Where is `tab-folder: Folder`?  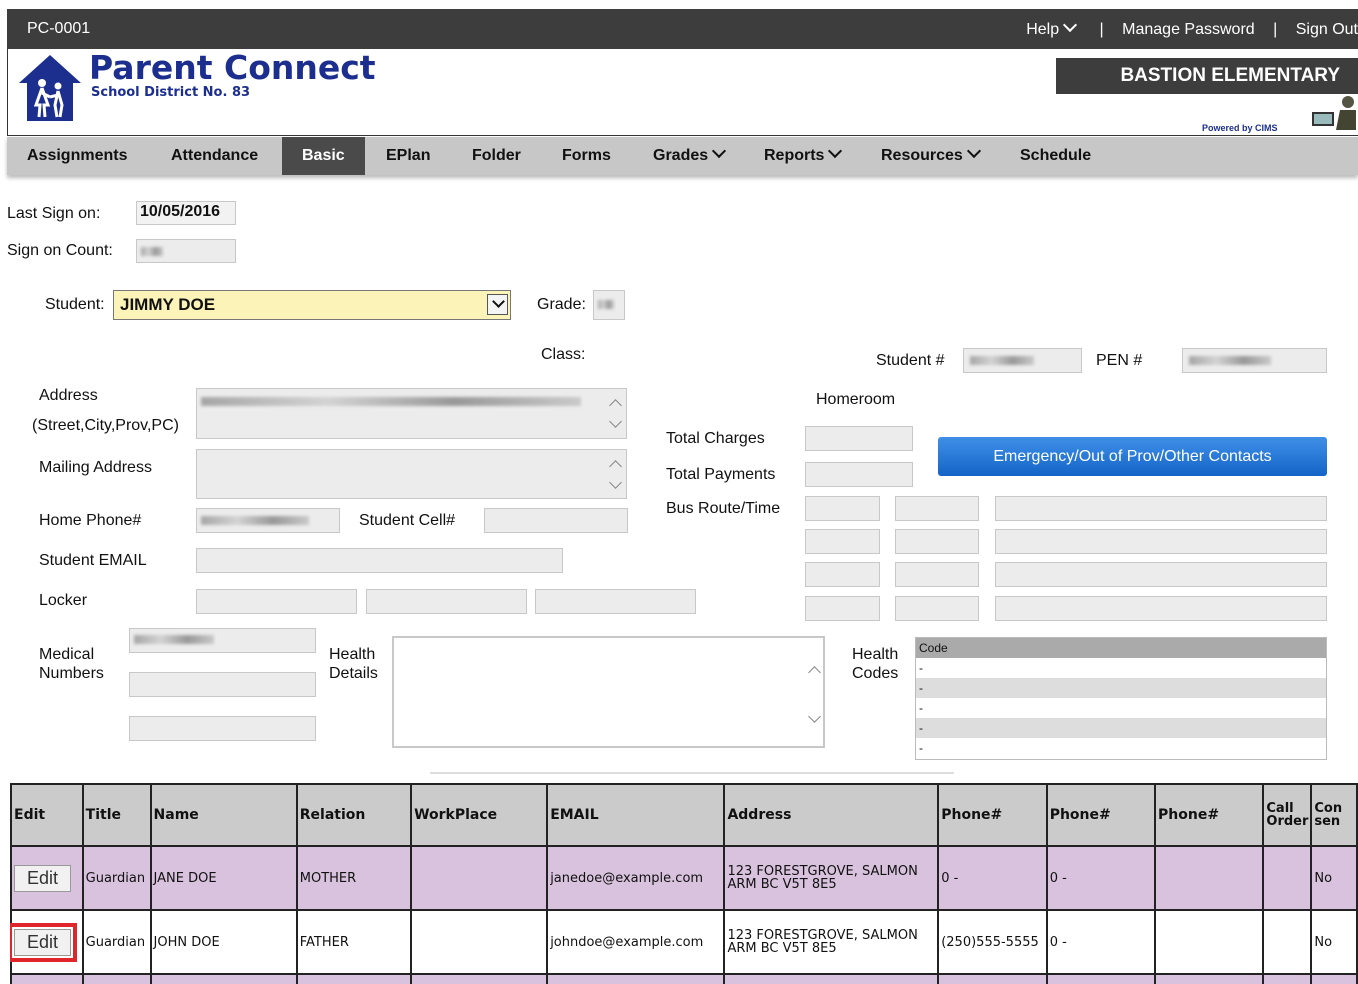 tab-folder: Folder is located at coordinates (496, 156).